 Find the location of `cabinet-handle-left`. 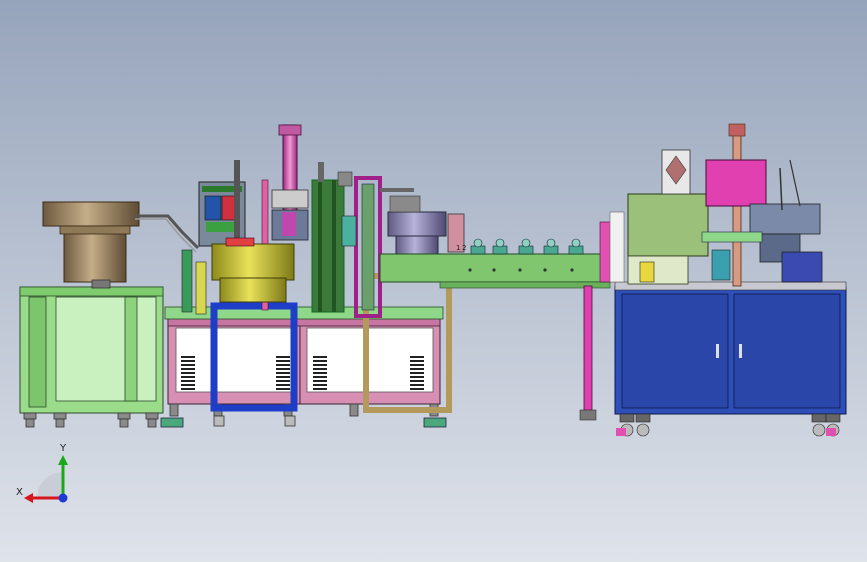

cabinet-handle-left is located at coordinates (717, 351).